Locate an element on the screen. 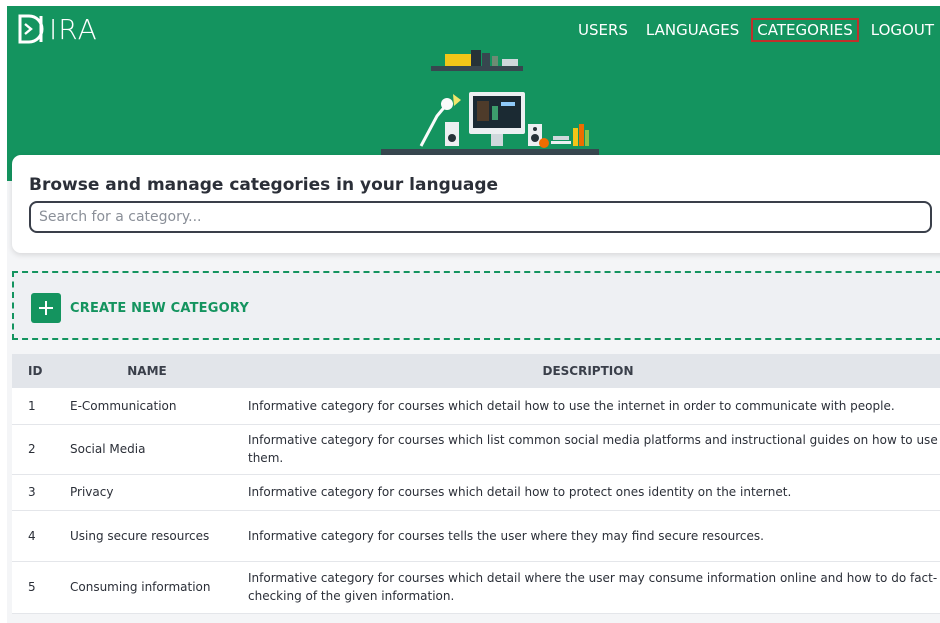  nav-languages: LANGUAGES is located at coordinates (692, 30).